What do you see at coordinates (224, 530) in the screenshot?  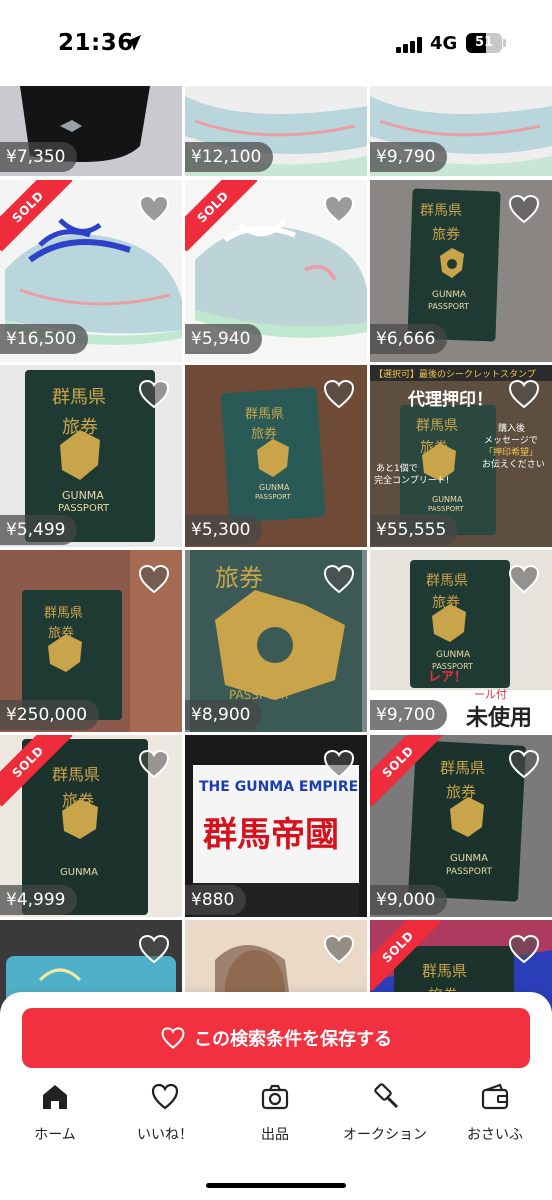 I see `price-label: ¥5,300` at bounding box center [224, 530].